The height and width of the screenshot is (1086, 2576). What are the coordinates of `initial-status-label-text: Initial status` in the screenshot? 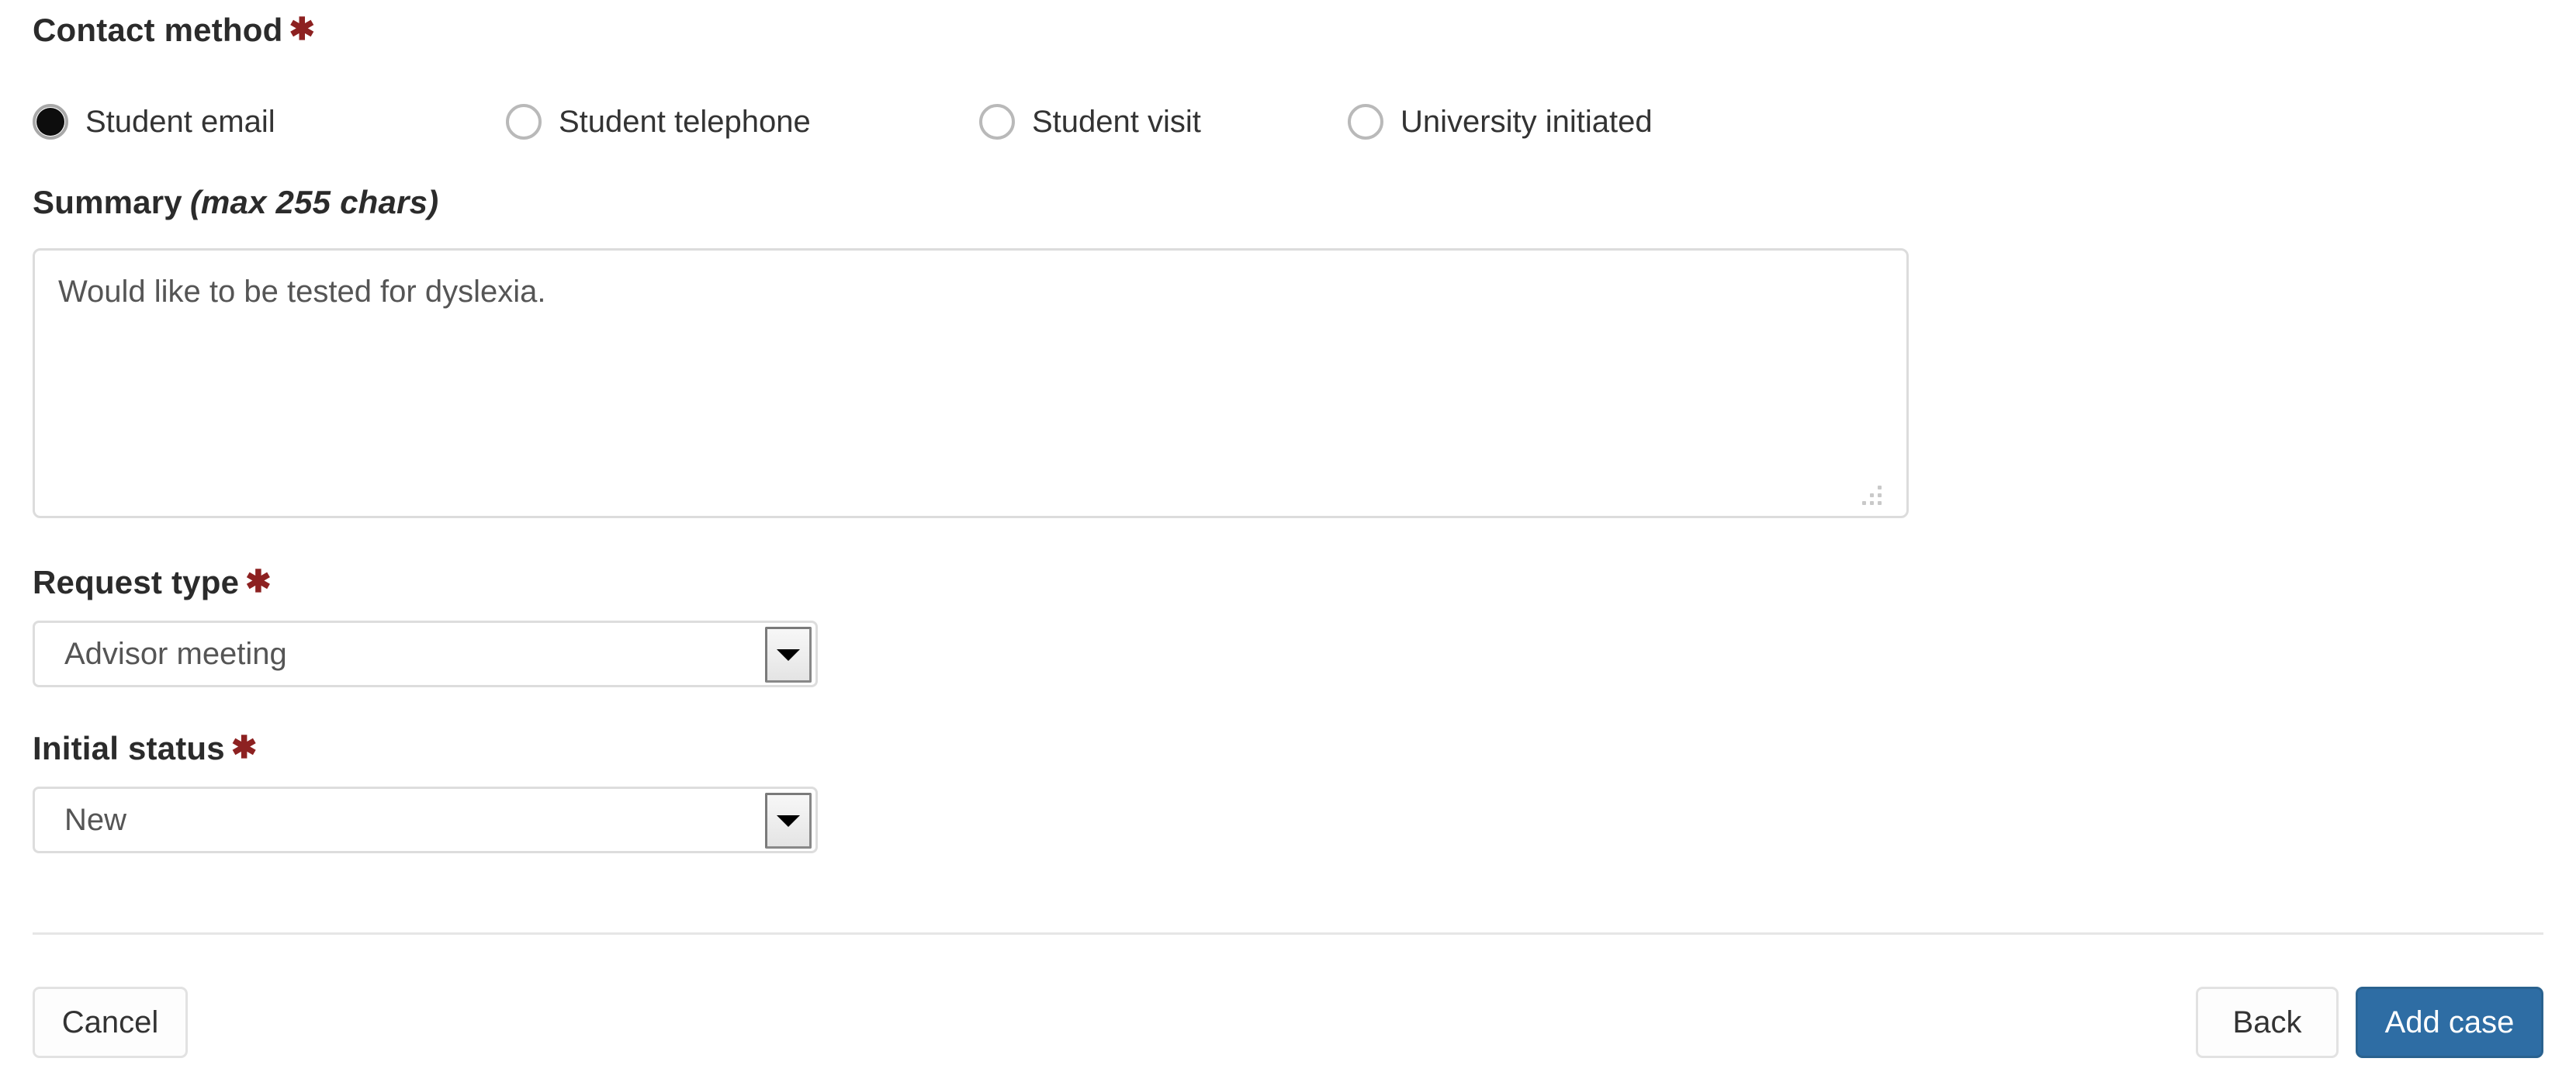 It's located at (129, 748).